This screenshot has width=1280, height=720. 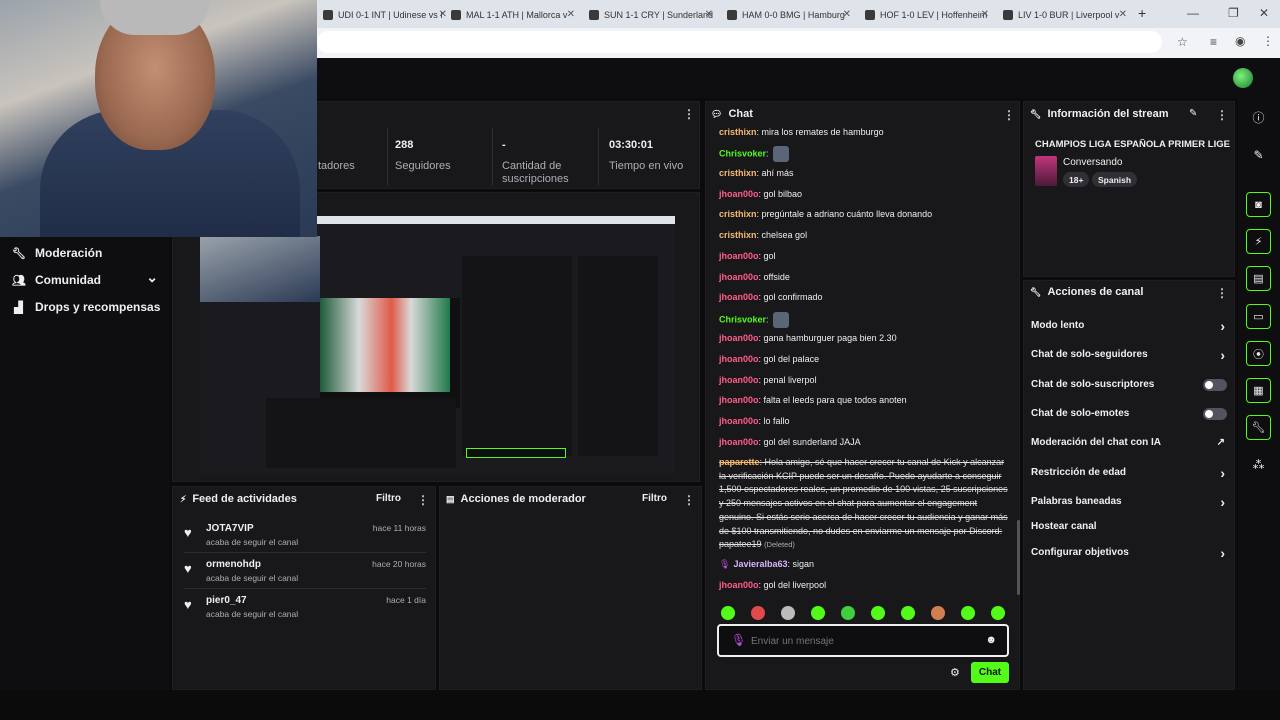 What do you see at coordinates (864, 298) in the screenshot?
I see `chat-message: jhoan00o: gol confirmado` at bounding box center [864, 298].